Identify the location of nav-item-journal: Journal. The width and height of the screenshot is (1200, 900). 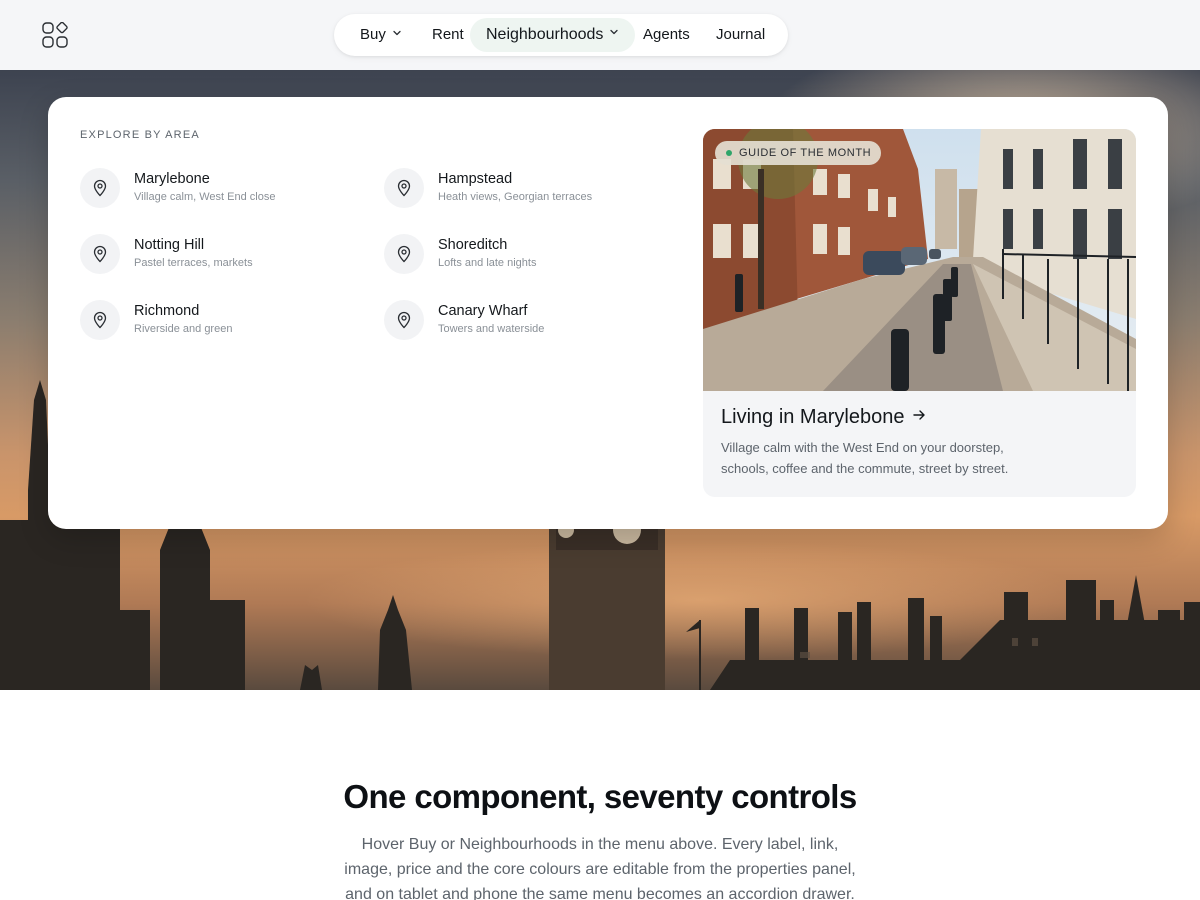
(740, 35).